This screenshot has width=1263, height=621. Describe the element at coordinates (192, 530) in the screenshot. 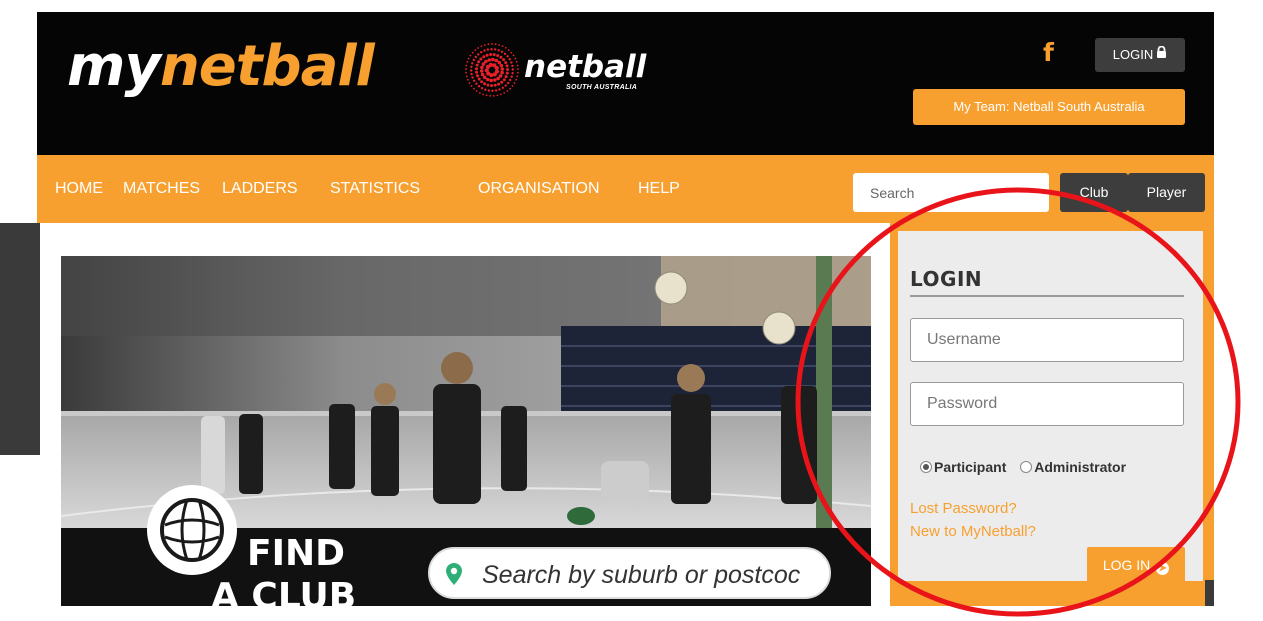

I see `netball-icon` at that location.